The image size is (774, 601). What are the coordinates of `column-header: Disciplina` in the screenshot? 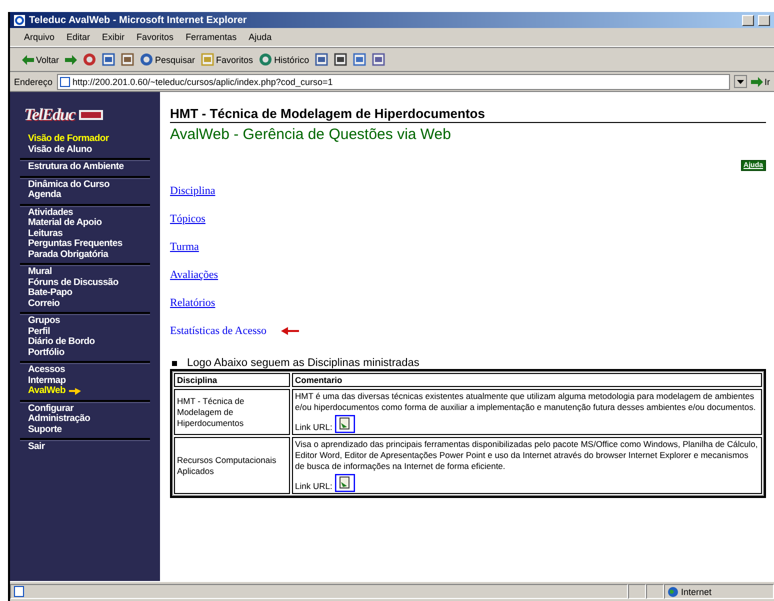 It's located at (232, 380).